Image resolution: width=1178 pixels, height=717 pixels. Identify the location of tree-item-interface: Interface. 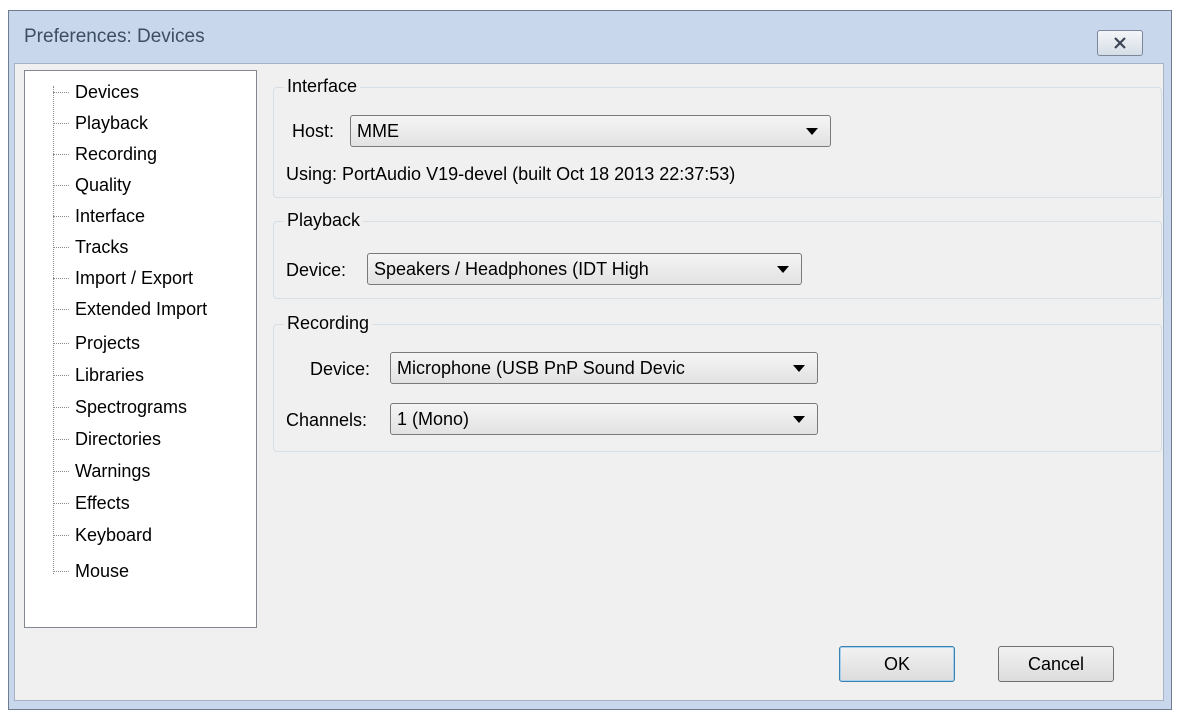
(86, 216).